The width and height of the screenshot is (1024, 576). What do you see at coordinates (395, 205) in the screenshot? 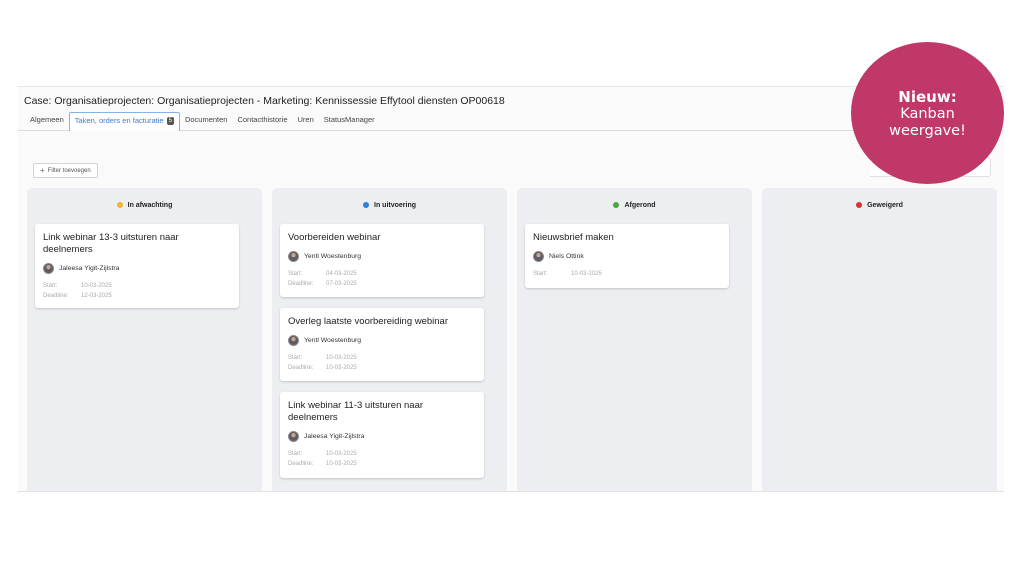
I see `column-title: In uitvoering` at bounding box center [395, 205].